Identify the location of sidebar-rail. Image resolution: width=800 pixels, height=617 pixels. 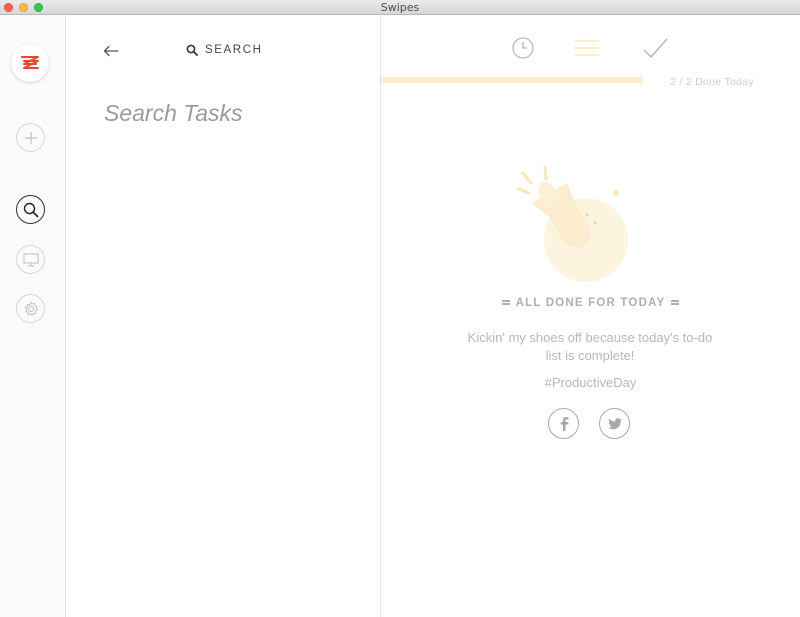
(33, 316).